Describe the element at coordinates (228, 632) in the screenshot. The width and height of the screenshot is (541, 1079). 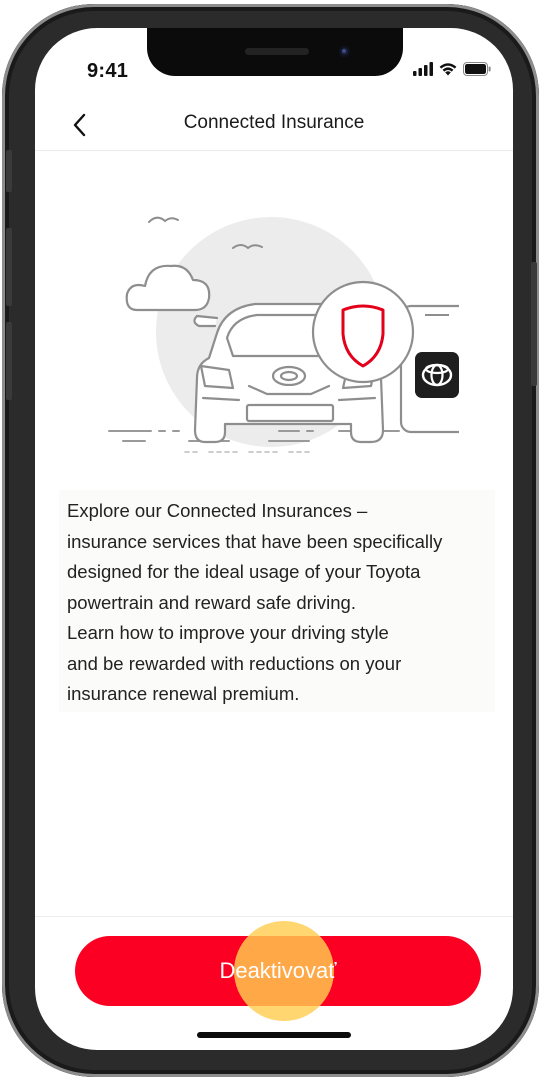
I see `description-line: Learn how to improve your driving style` at that location.